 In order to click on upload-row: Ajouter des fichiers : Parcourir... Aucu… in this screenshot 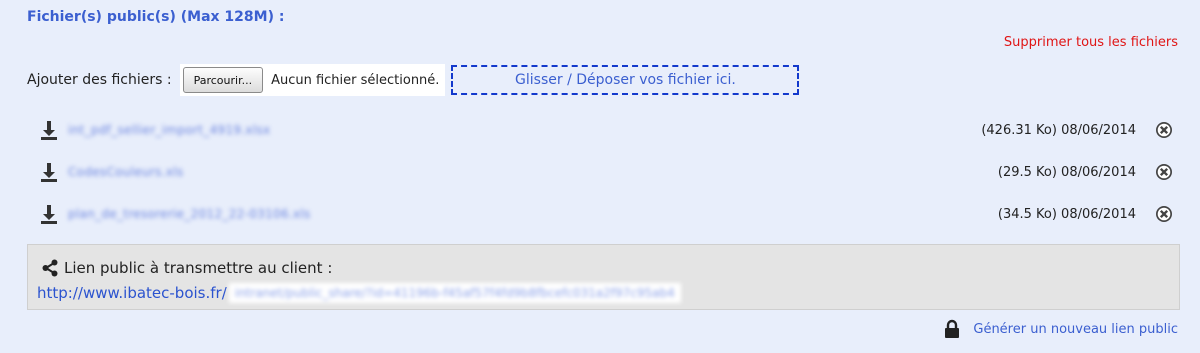, I will do `click(413, 80)`.